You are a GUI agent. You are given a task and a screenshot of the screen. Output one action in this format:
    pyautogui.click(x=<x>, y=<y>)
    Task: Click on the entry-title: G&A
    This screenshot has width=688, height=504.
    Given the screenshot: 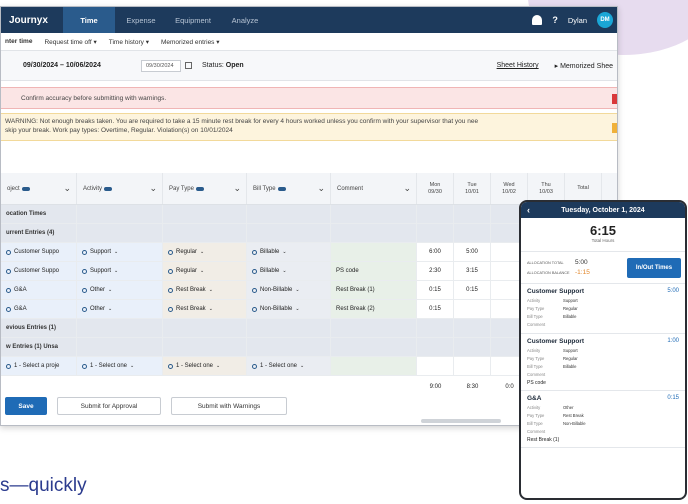 What is the action you would take?
    pyautogui.click(x=534, y=398)
    